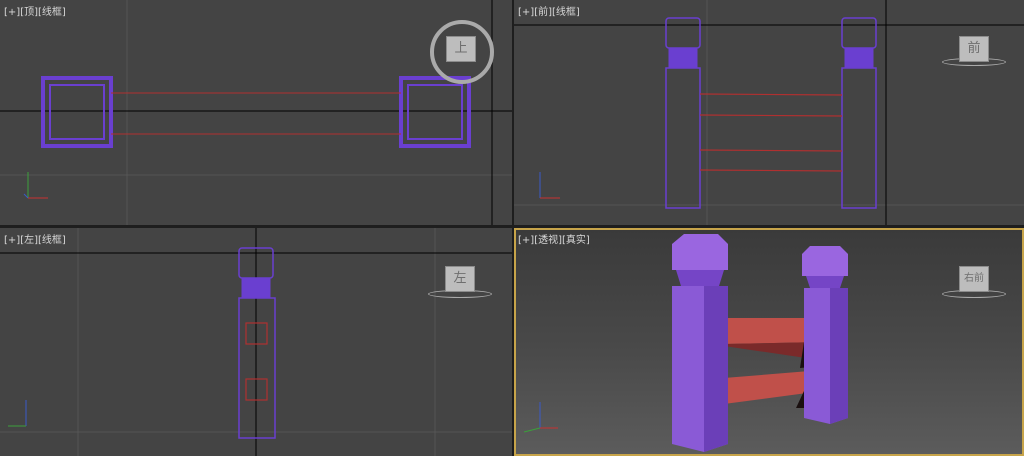 This screenshot has height=456, width=1024. I want to click on viewport-label: [+][前][线框], so click(549, 10).